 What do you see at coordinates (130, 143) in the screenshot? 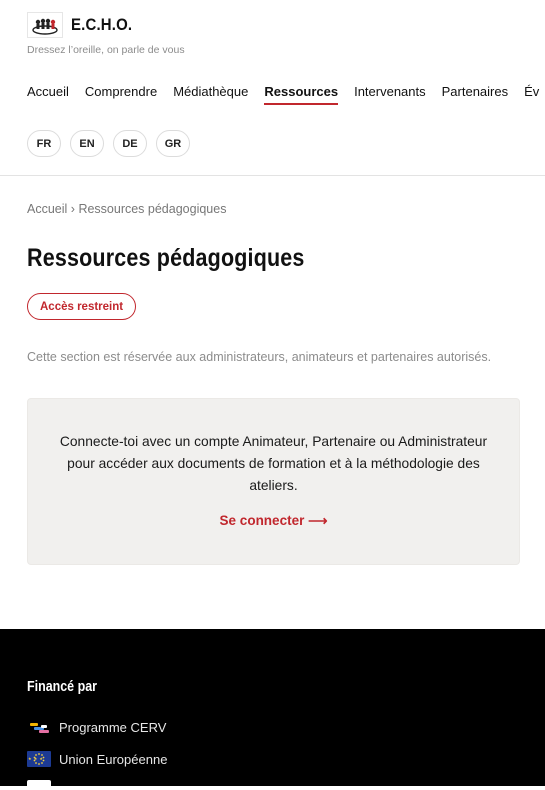
I see `lang-button-de: DE` at bounding box center [130, 143].